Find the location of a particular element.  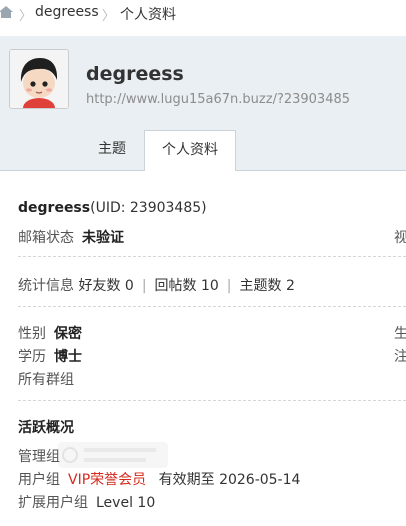

education-label: 学历 is located at coordinates (32, 357).